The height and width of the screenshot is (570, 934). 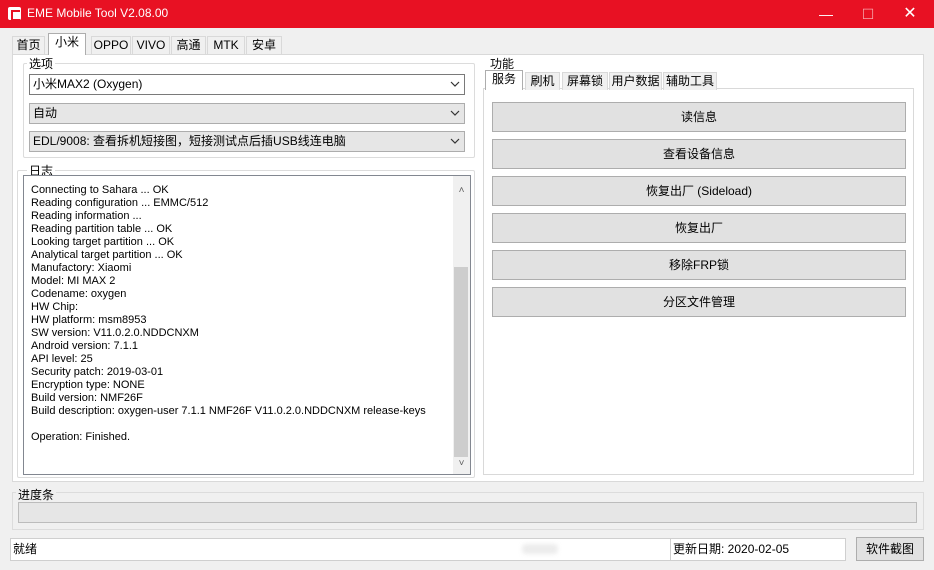 What do you see at coordinates (102, 229) in the screenshot?
I see `log-line: Reading partition table ... OK` at bounding box center [102, 229].